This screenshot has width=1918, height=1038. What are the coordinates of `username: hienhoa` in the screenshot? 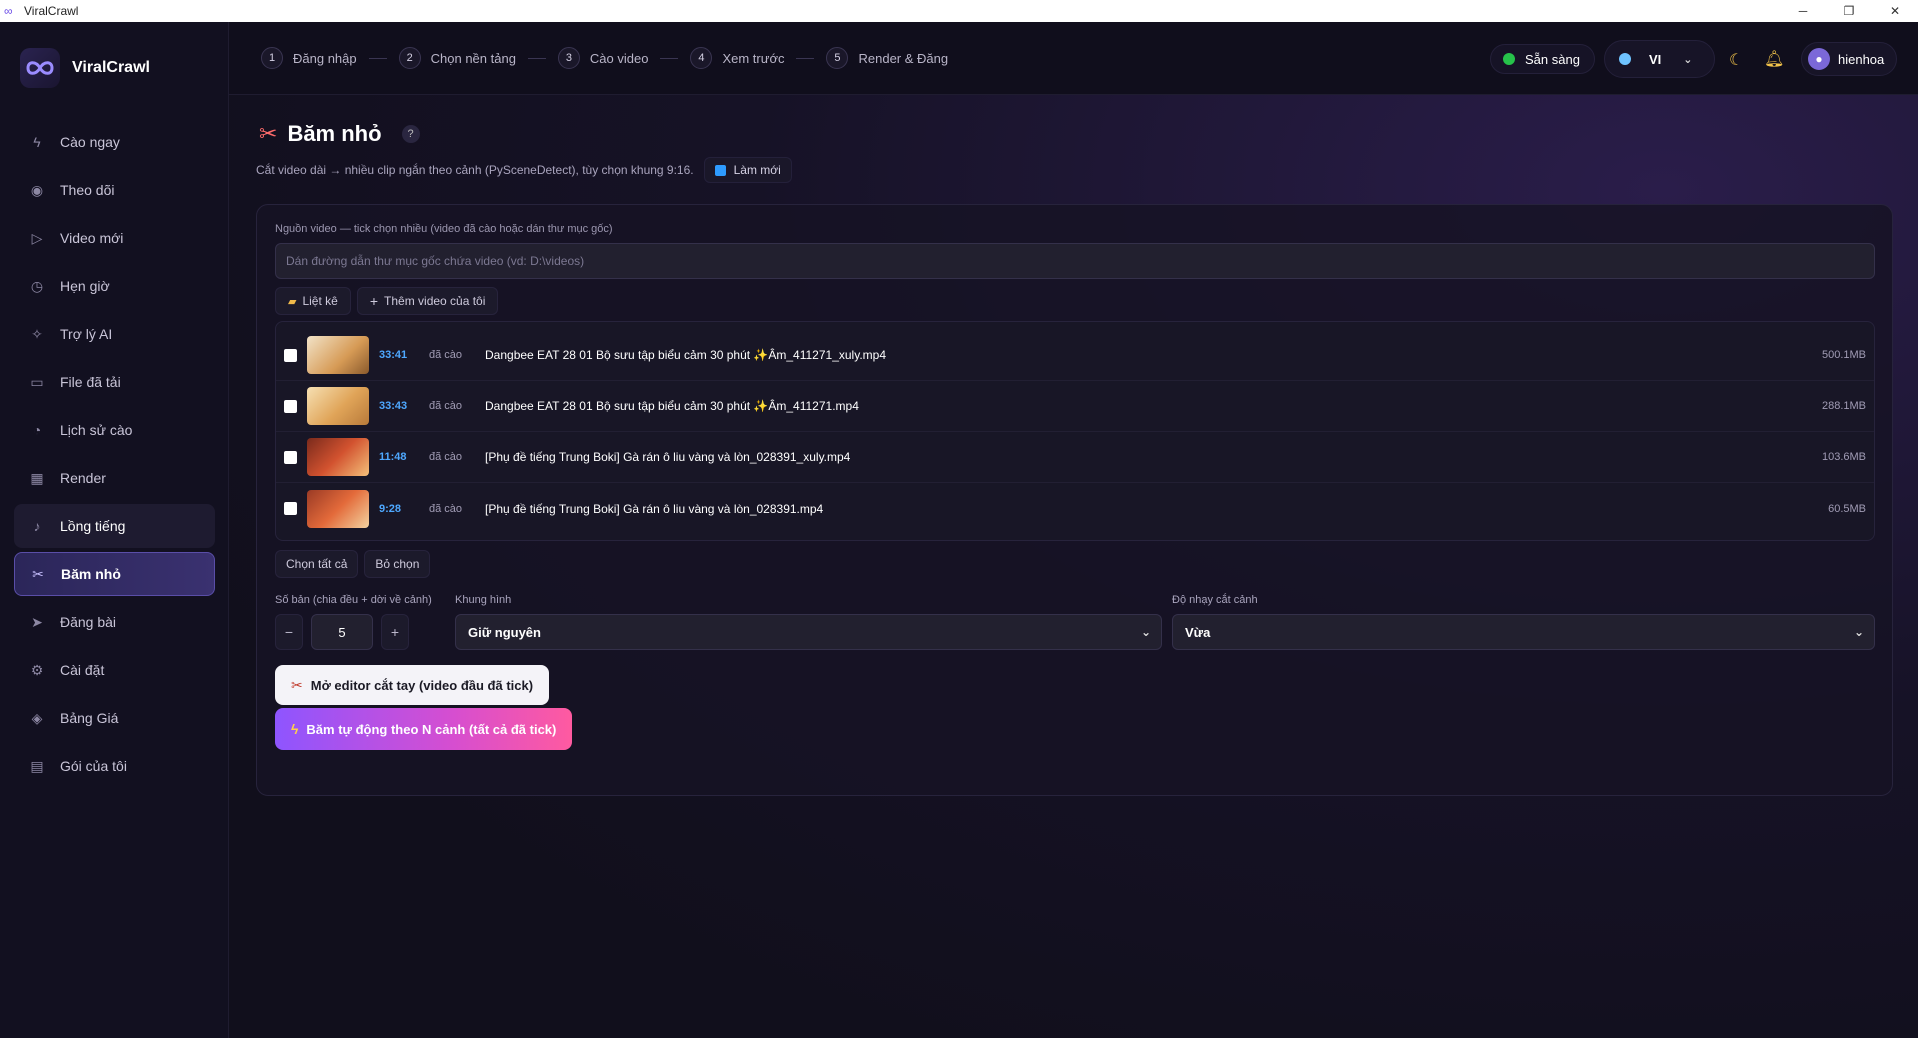 It's located at (1861, 59).